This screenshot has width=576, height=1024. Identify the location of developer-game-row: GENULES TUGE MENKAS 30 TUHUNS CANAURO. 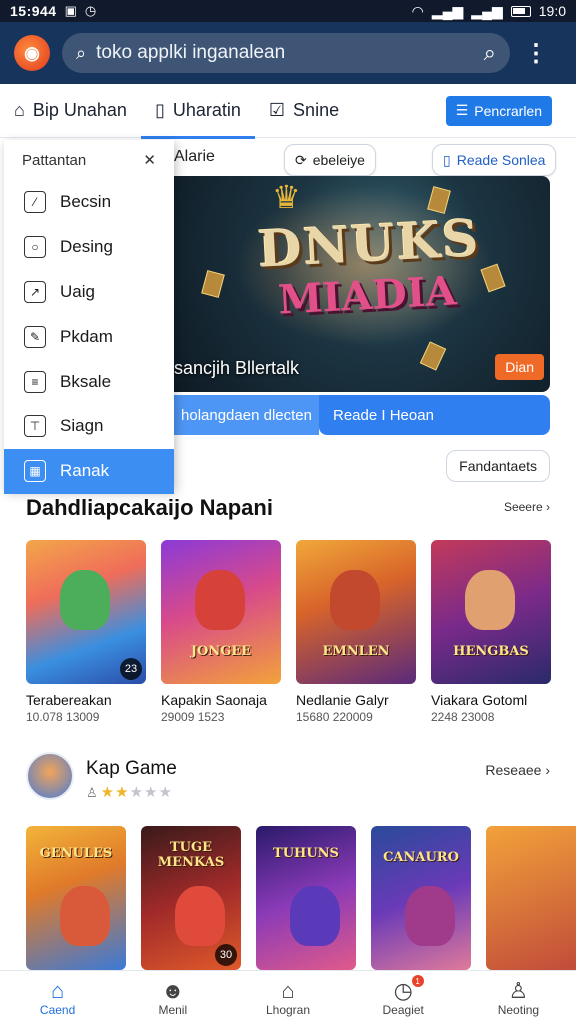
(301, 898).